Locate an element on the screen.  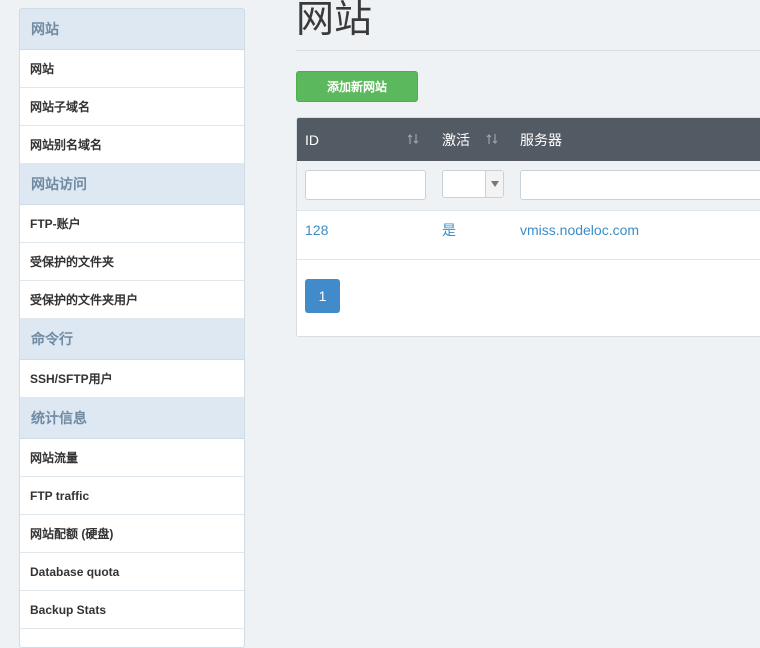
sidebar-item-backup-stats: Backup Stats is located at coordinates (132, 610).